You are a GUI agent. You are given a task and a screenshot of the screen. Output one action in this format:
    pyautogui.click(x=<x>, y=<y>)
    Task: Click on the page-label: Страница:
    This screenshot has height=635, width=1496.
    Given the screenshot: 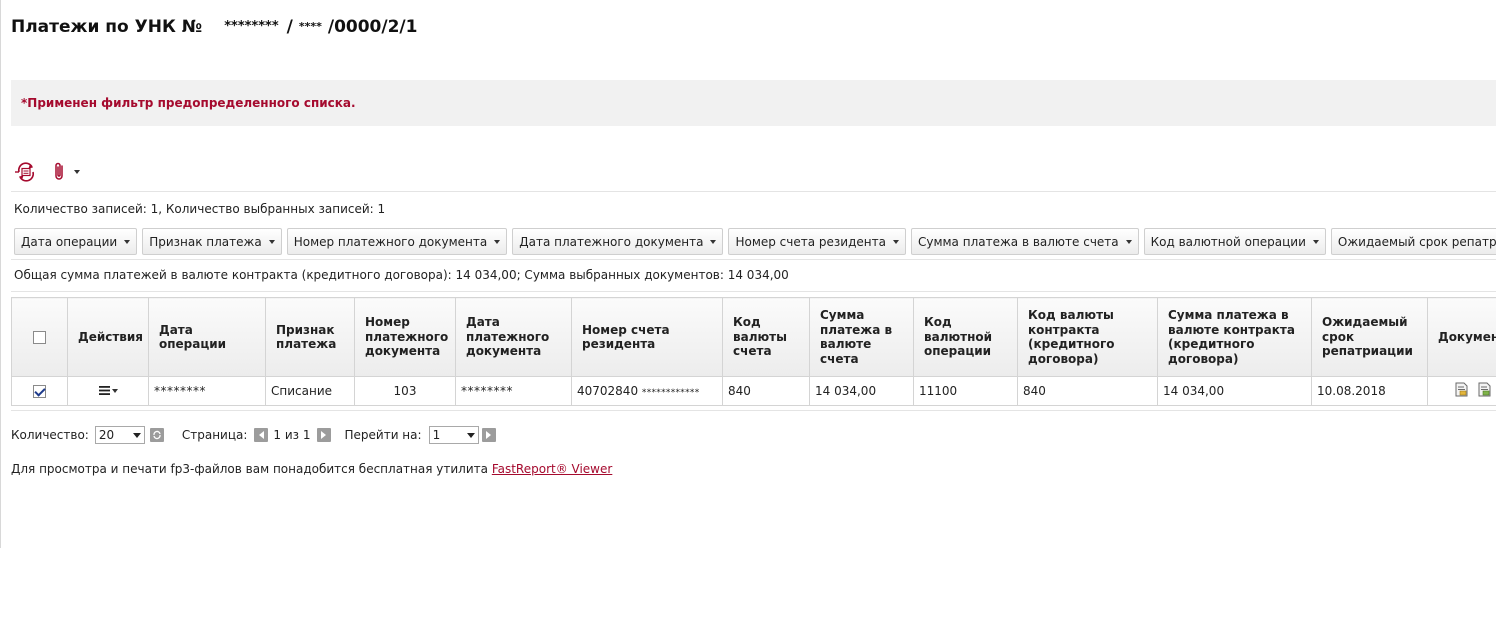 What is the action you would take?
    pyautogui.click(x=214, y=435)
    